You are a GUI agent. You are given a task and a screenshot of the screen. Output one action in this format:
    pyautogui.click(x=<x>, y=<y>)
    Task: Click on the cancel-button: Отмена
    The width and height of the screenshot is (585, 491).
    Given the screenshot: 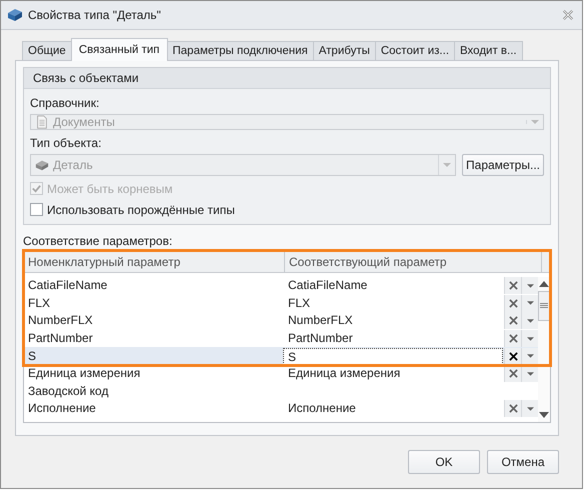 What is the action you would take?
    pyautogui.click(x=523, y=462)
    